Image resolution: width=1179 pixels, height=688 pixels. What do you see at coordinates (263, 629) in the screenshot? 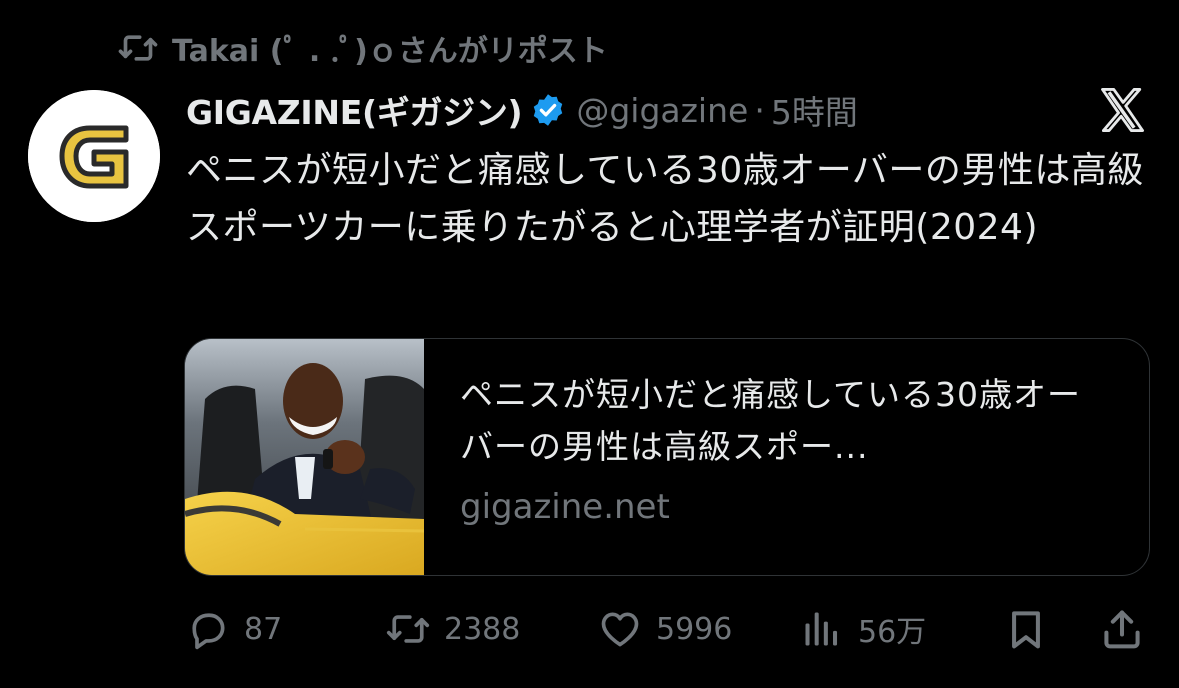
I see `reply-count: 87` at bounding box center [263, 629].